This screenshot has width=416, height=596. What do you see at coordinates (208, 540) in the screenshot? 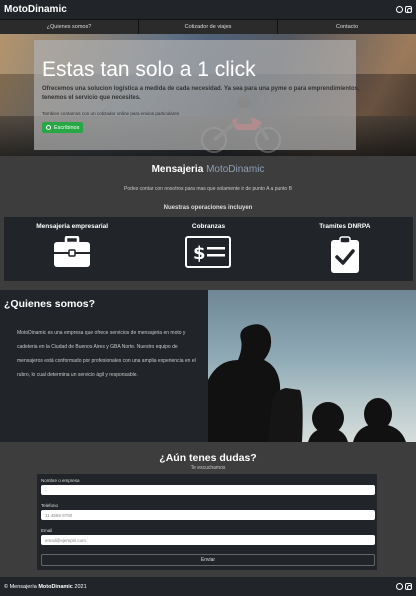
I see `email-input: email@ejemplo.com` at bounding box center [208, 540].